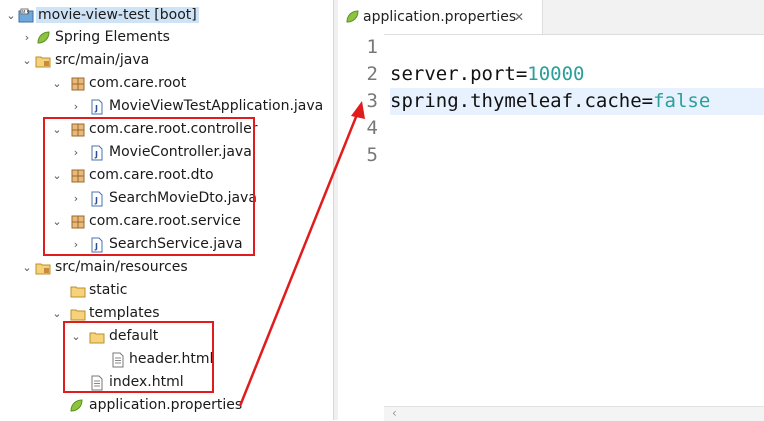  I want to click on tree-item-src-main-resources: ⌄ src/main/resources, so click(166, 267).